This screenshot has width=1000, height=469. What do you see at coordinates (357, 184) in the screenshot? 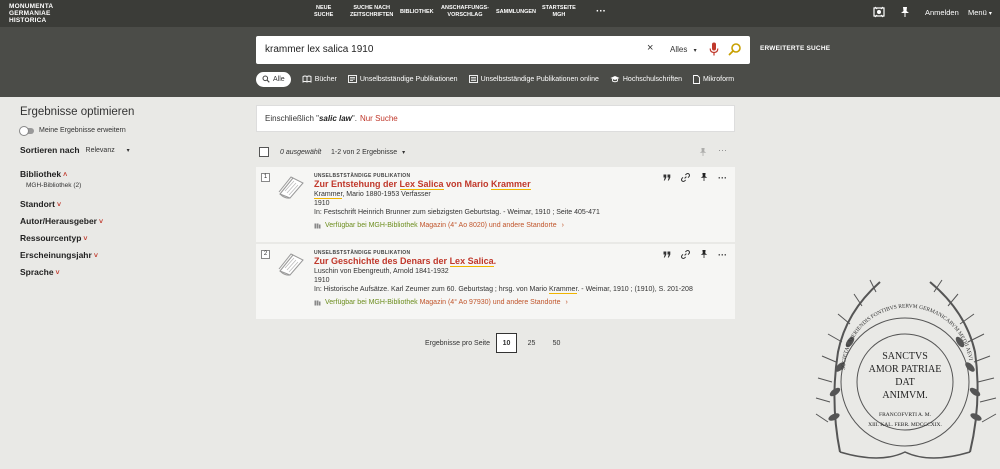
I see `title-part: Zur Entstehung der` at bounding box center [357, 184].